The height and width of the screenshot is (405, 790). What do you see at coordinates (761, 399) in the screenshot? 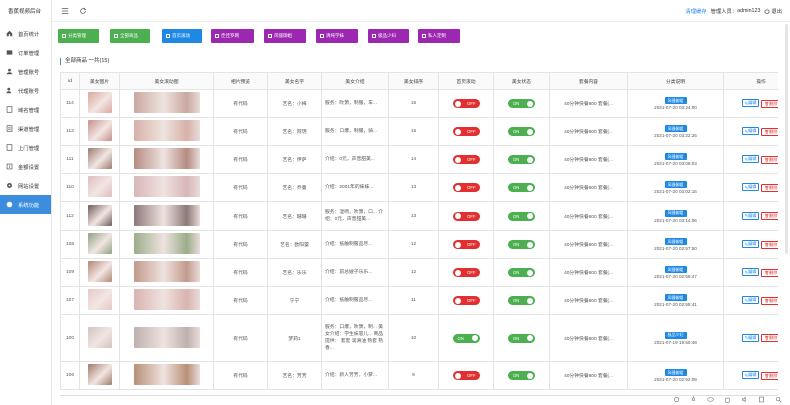
I see `page-icon` at bounding box center [761, 399].